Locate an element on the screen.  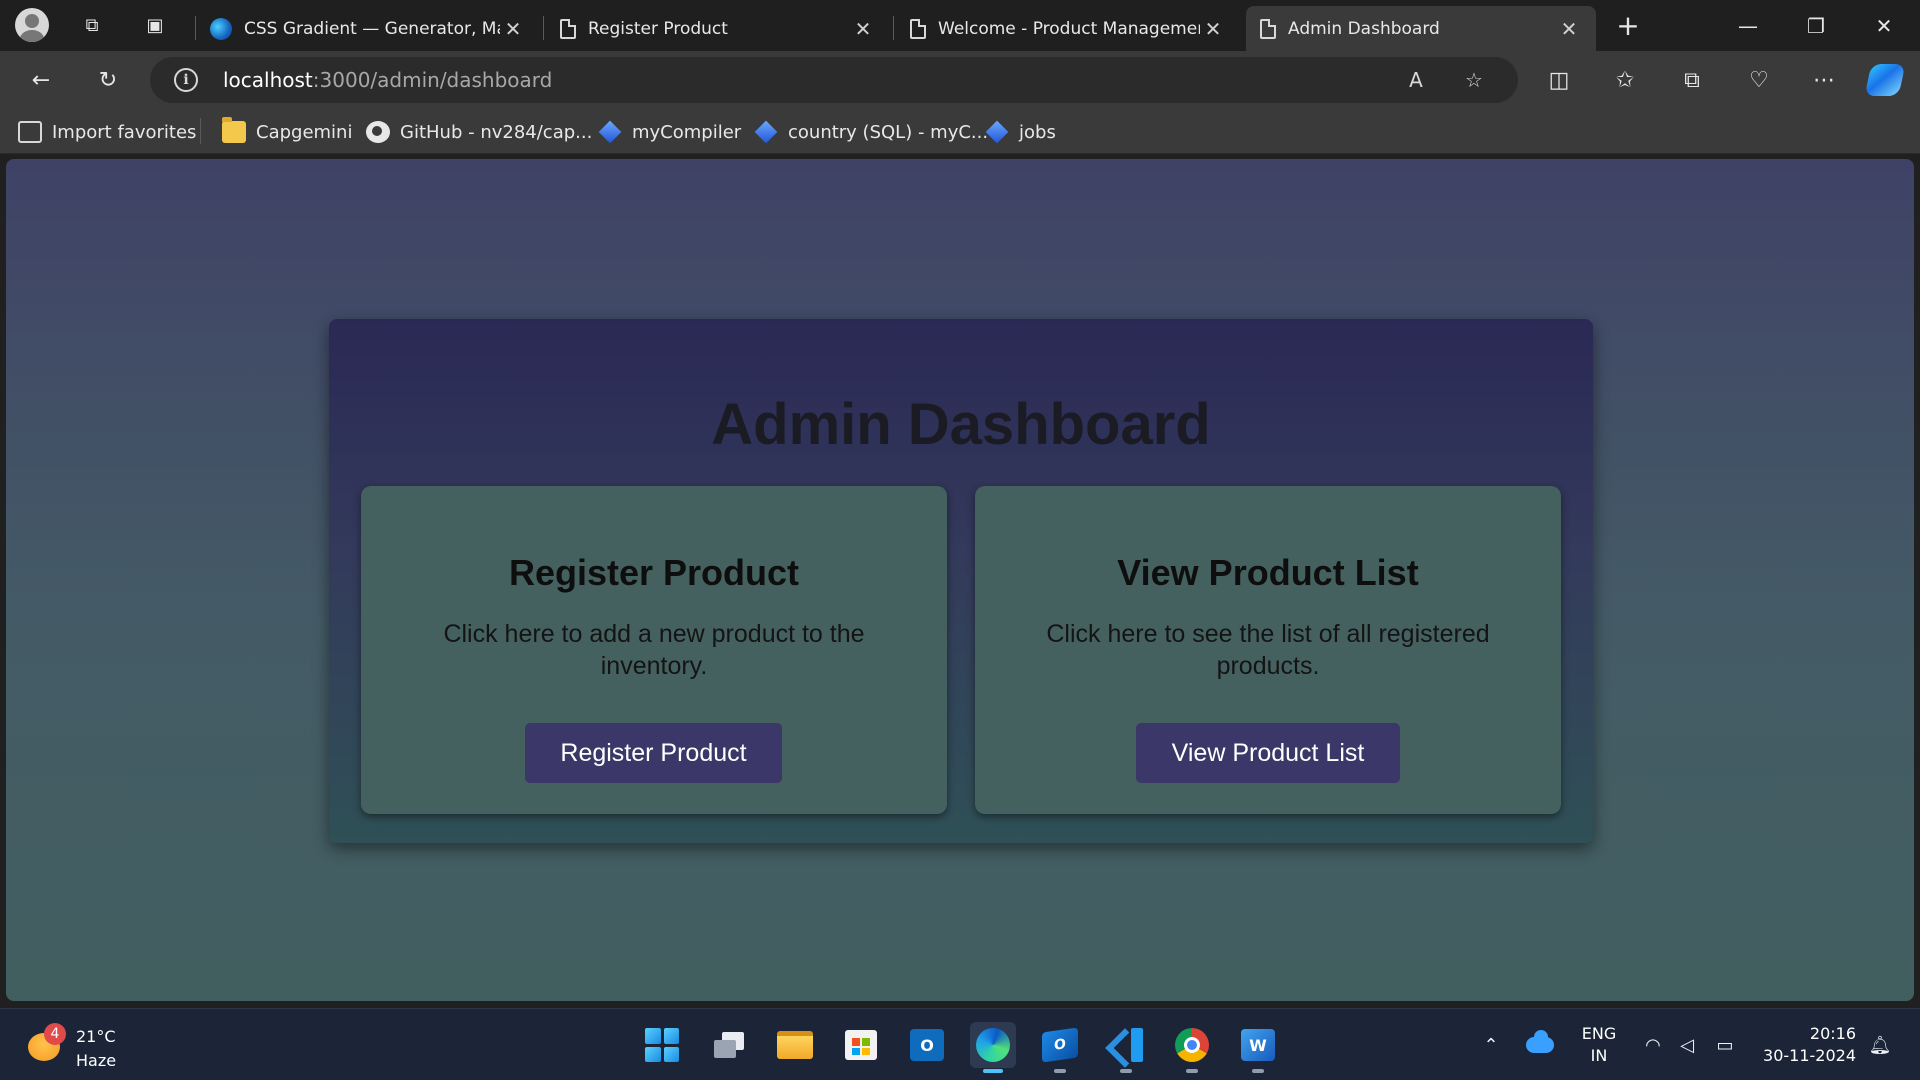
chrome-button is located at coordinates (1192, 1047).